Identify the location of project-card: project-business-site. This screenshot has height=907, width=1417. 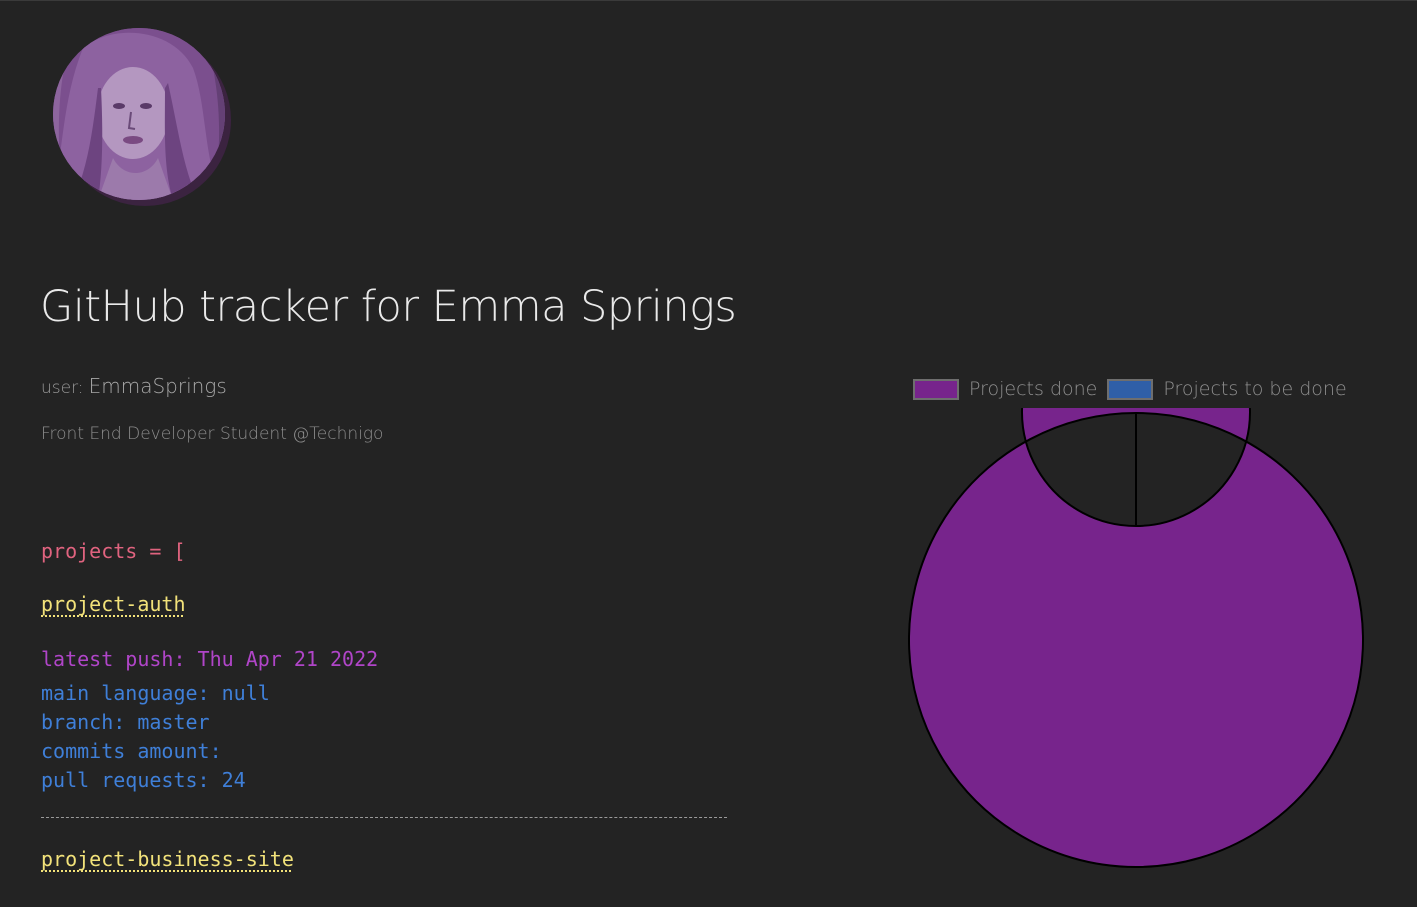
(384, 860).